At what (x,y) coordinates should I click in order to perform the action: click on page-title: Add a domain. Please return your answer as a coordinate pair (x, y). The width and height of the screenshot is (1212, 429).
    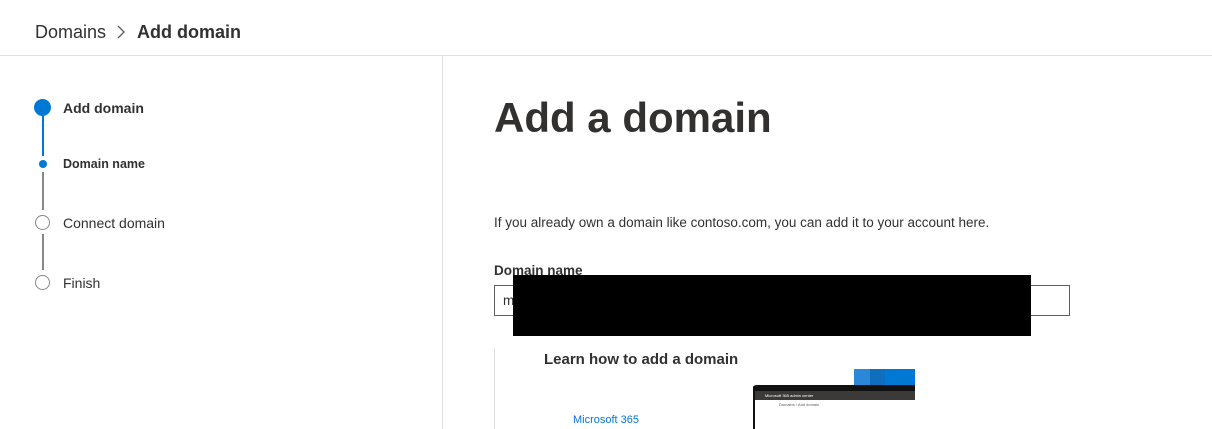
    Looking at the image, I should click on (633, 117).